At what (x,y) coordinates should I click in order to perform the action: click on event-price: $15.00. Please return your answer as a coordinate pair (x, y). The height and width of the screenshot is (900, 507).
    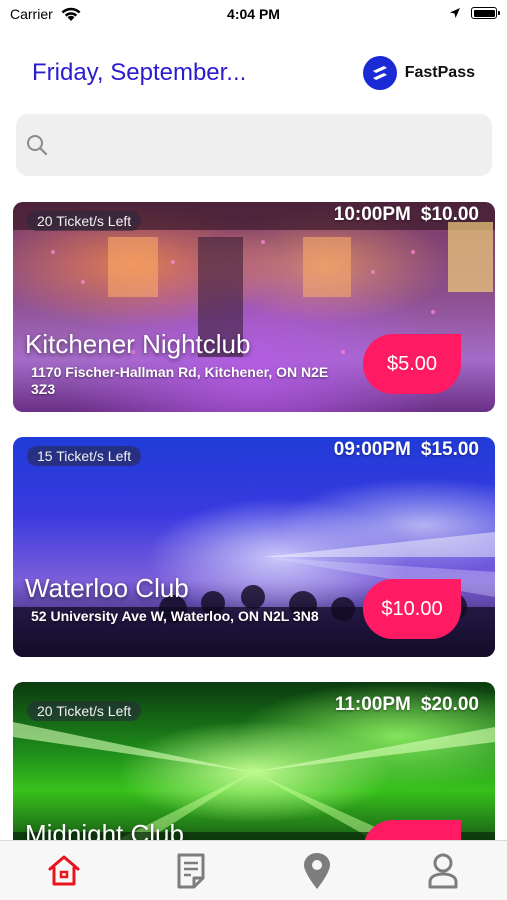
    Looking at the image, I should click on (449, 449).